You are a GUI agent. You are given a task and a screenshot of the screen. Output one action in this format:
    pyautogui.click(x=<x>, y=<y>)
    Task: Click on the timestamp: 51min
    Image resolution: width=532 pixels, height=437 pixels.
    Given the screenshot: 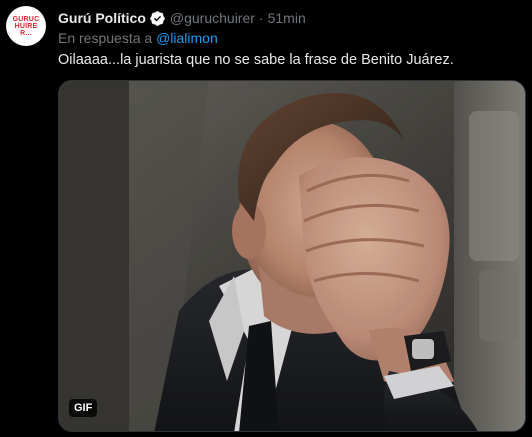 What is the action you would take?
    pyautogui.click(x=287, y=18)
    